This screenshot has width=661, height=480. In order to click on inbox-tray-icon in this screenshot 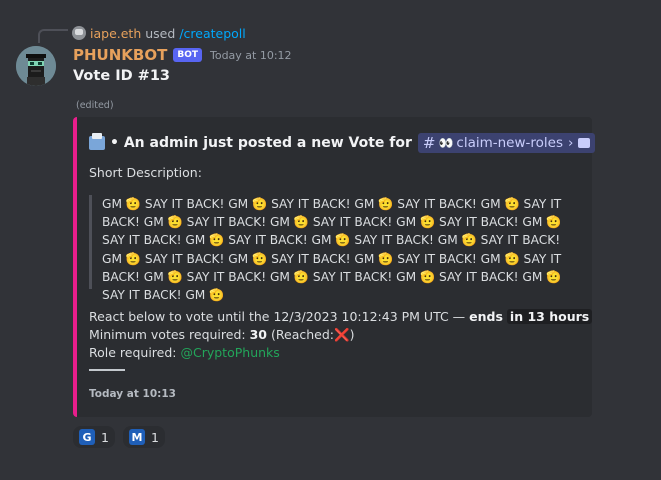, I will do `click(97, 141)`.